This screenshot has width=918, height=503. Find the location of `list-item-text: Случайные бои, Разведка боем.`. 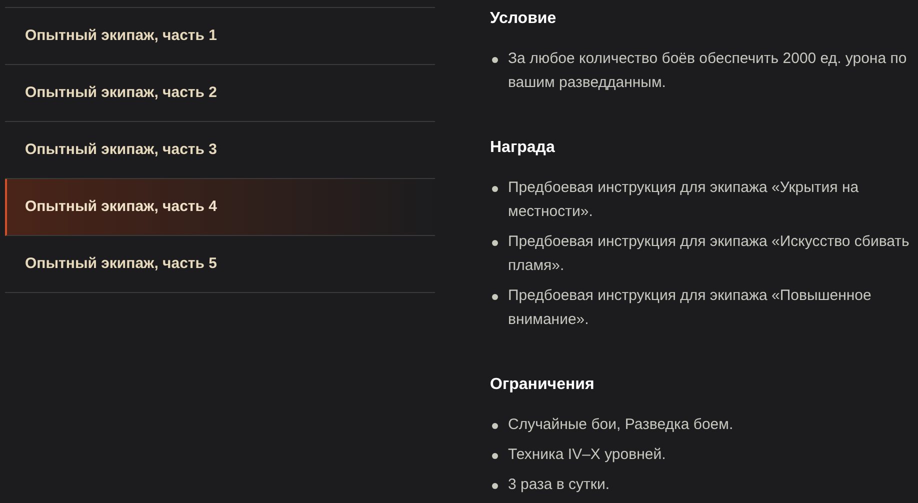

list-item-text: Случайные бои, Разведка боем. is located at coordinates (621, 425).